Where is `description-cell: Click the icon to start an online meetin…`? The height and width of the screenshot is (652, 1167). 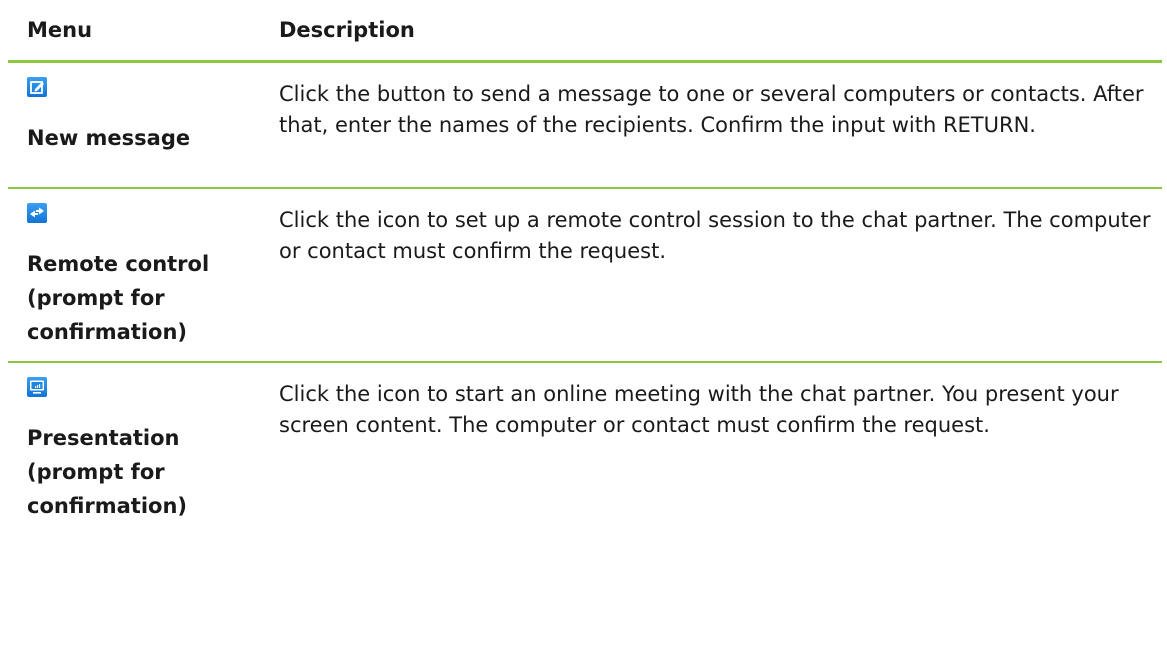
description-cell: Click the icon to start an online meetin… is located at coordinates (699, 409).